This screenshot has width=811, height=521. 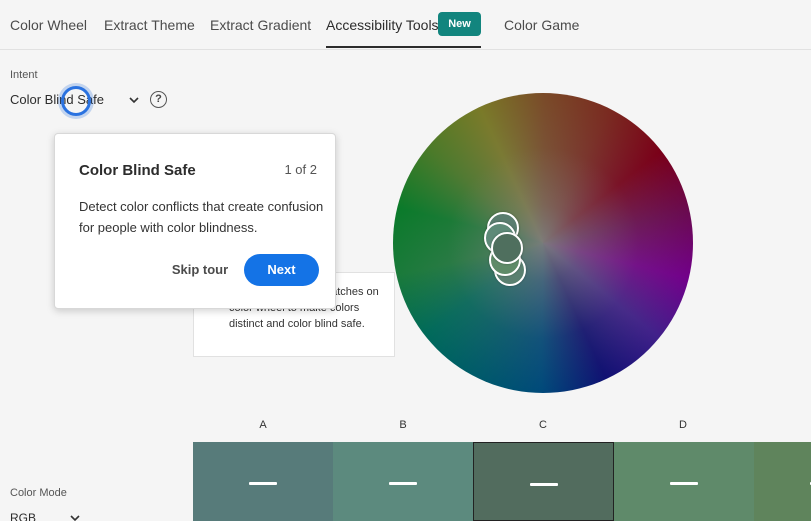 I want to click on swatch-label-d: D, so click(x=683, y=425).